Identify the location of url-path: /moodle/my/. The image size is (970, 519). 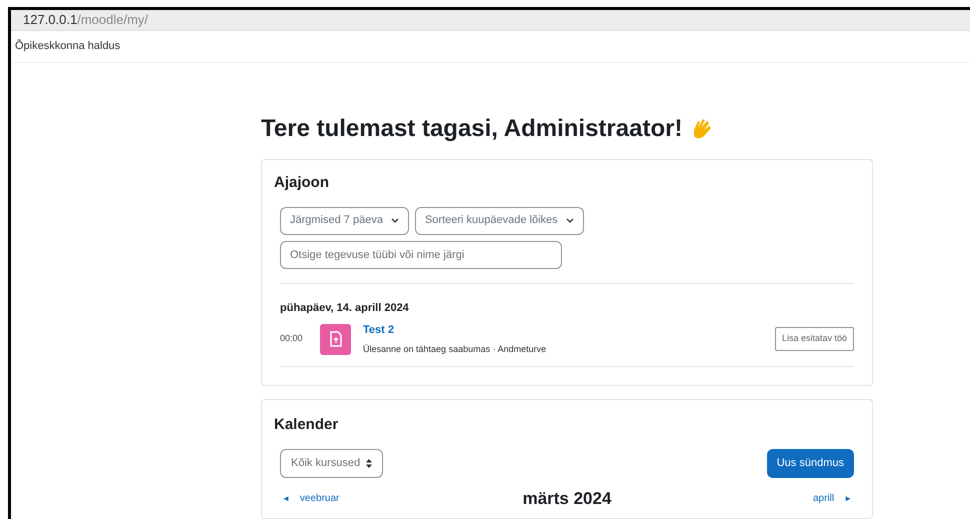
(112, 20).